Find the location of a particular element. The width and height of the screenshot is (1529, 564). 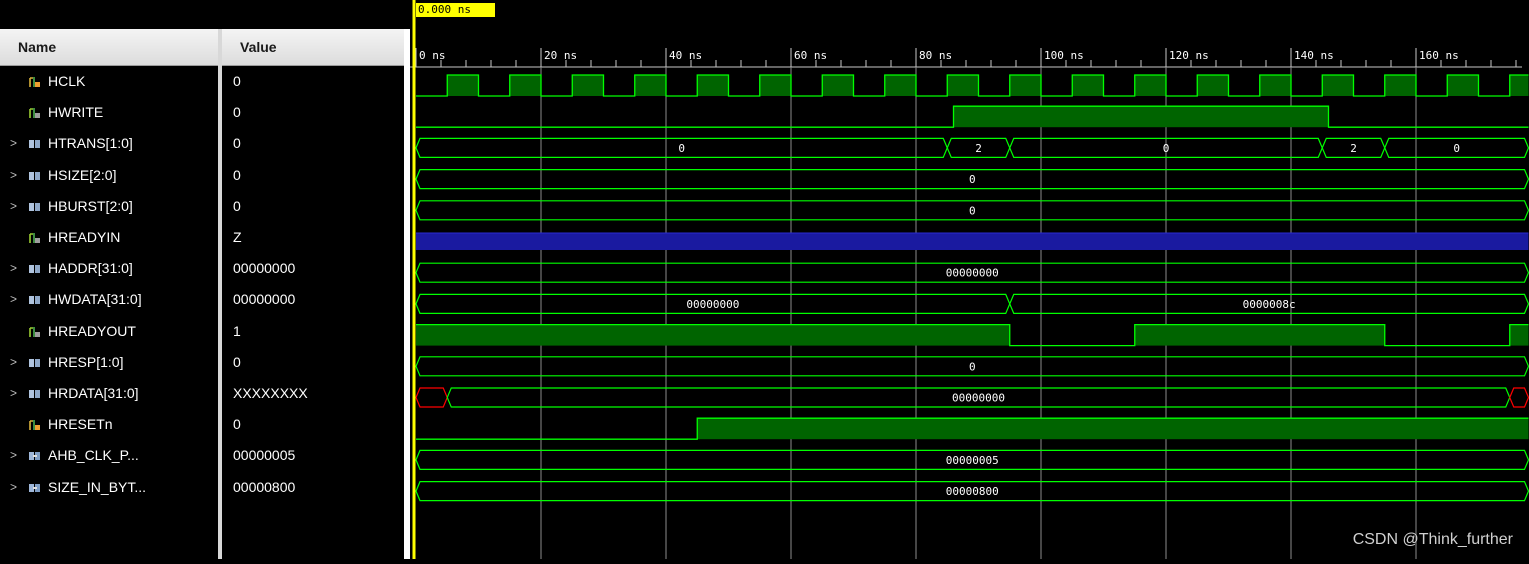

signal-row: > HADDR[31:0] 00000000 is located at coordinates (202, 269).